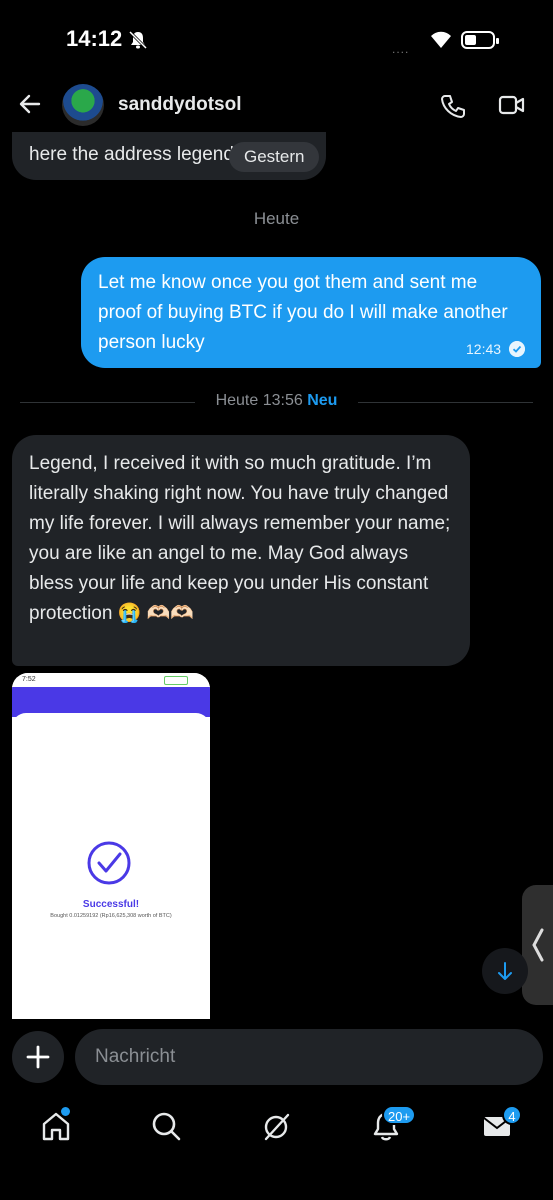  I want to click on scroll-to-bottom-button, so click(505, 971).